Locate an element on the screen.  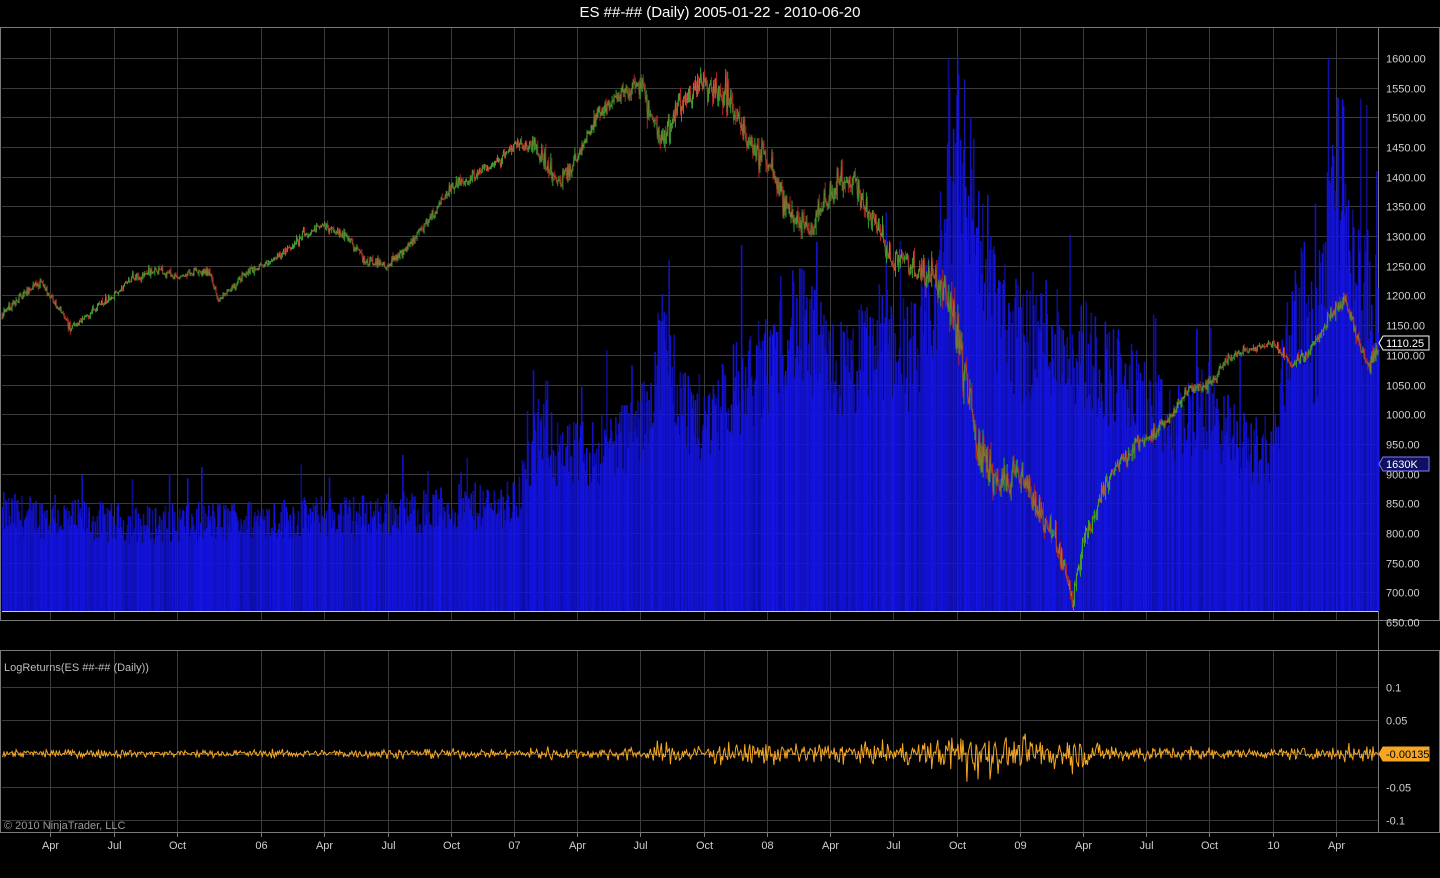
log-returns-badge: -0.00135 is located at coordinates (1404, 754).